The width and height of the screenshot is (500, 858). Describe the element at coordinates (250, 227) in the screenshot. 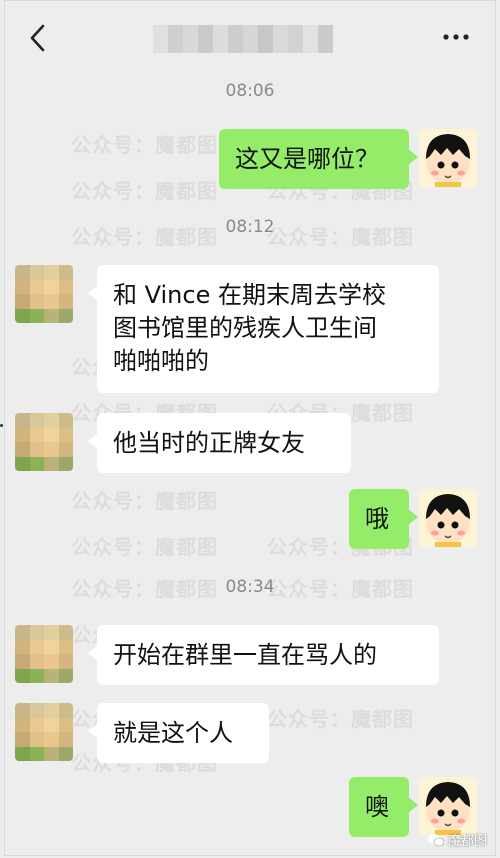

I see `timestamp: 08:12` at that location.